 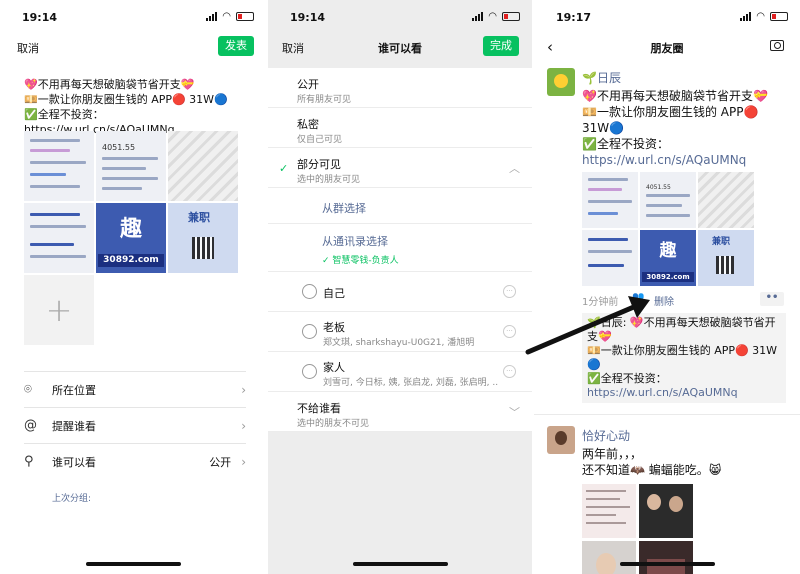 What do you see at coordinates (355, 241) in the screenshot?
I see `link-label: 从通讯录选择` at bounding box center [355, 241].